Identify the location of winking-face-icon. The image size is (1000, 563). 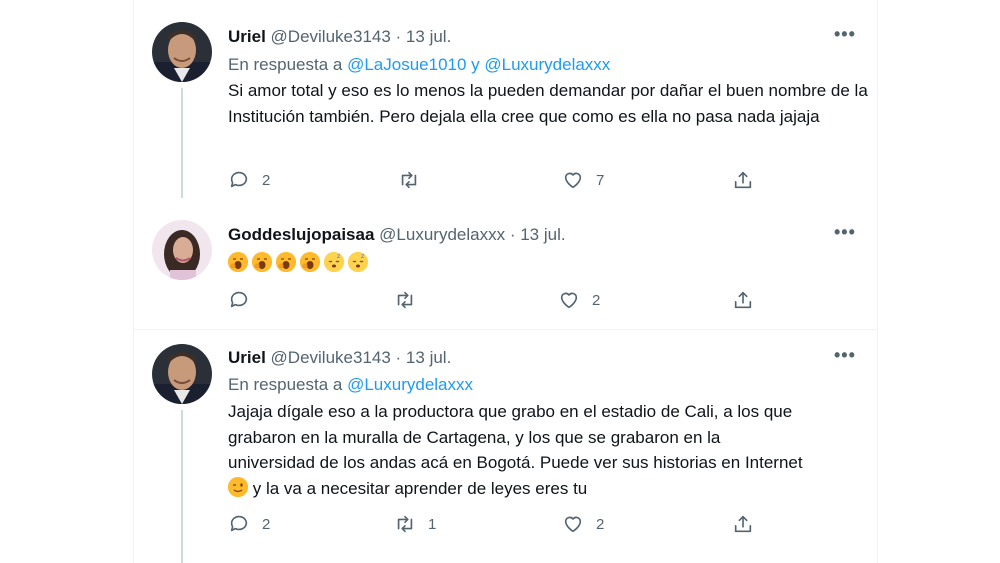
(238, 486).